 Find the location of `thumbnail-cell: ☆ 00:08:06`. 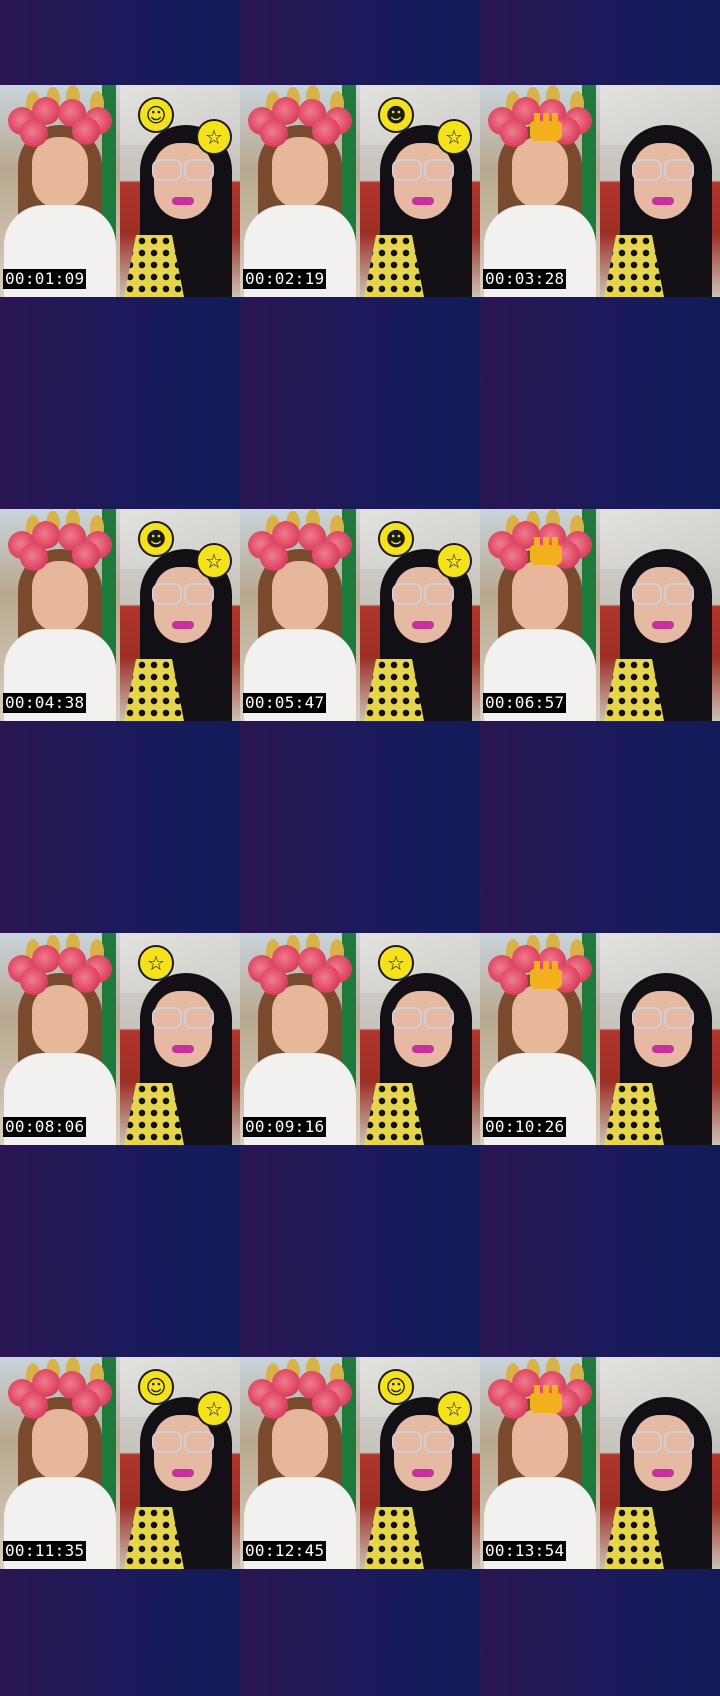

thumbnail-cell: ☆ 00:08:06 is located at coordinates (120, 1060).